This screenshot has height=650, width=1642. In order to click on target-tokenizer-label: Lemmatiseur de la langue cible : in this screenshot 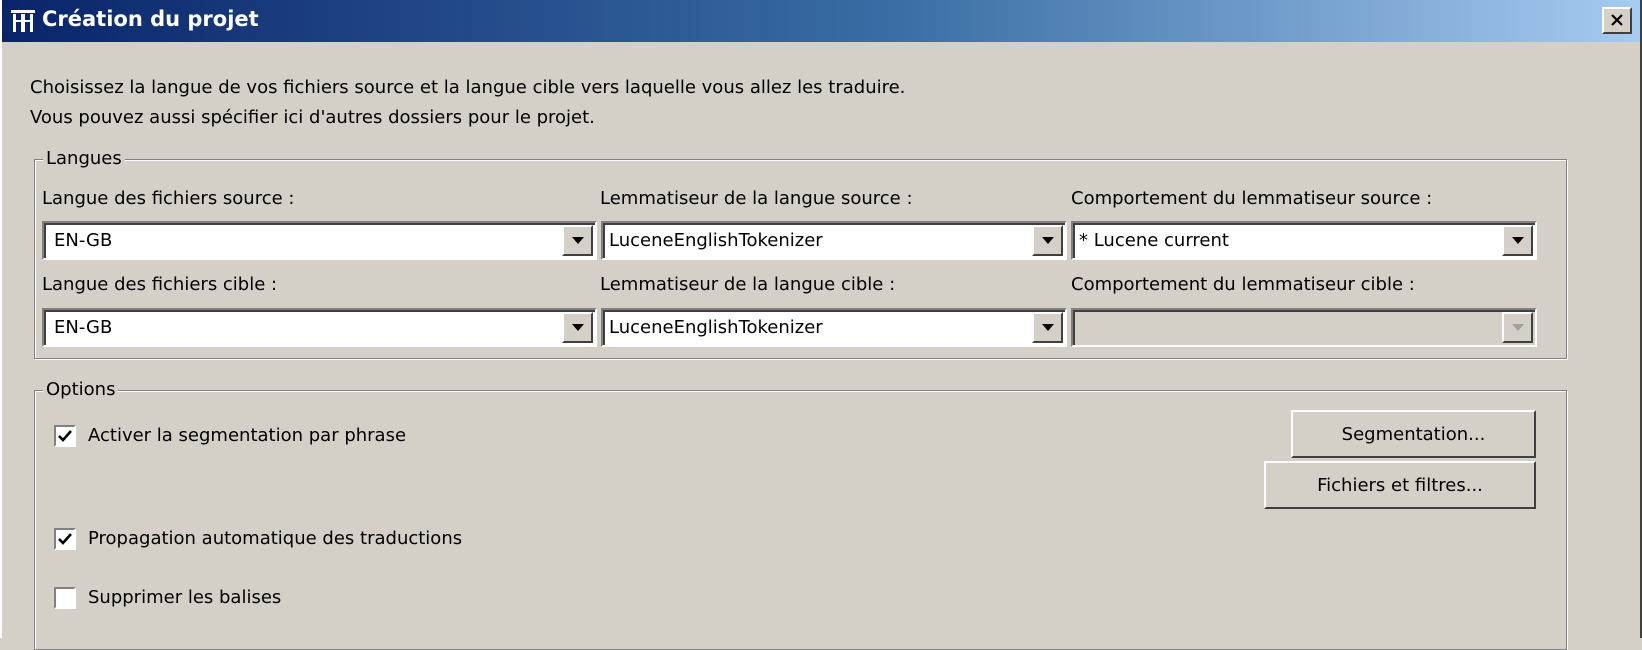, I will do `click(748, 284)`.